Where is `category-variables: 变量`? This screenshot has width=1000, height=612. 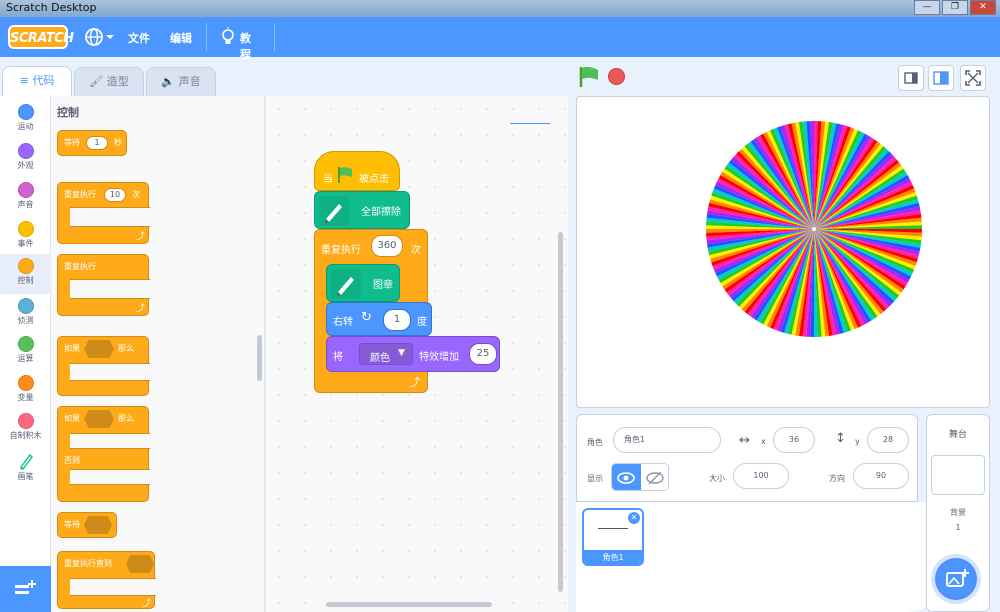
category-variables: 变量 is located at coordinates (25, 391).